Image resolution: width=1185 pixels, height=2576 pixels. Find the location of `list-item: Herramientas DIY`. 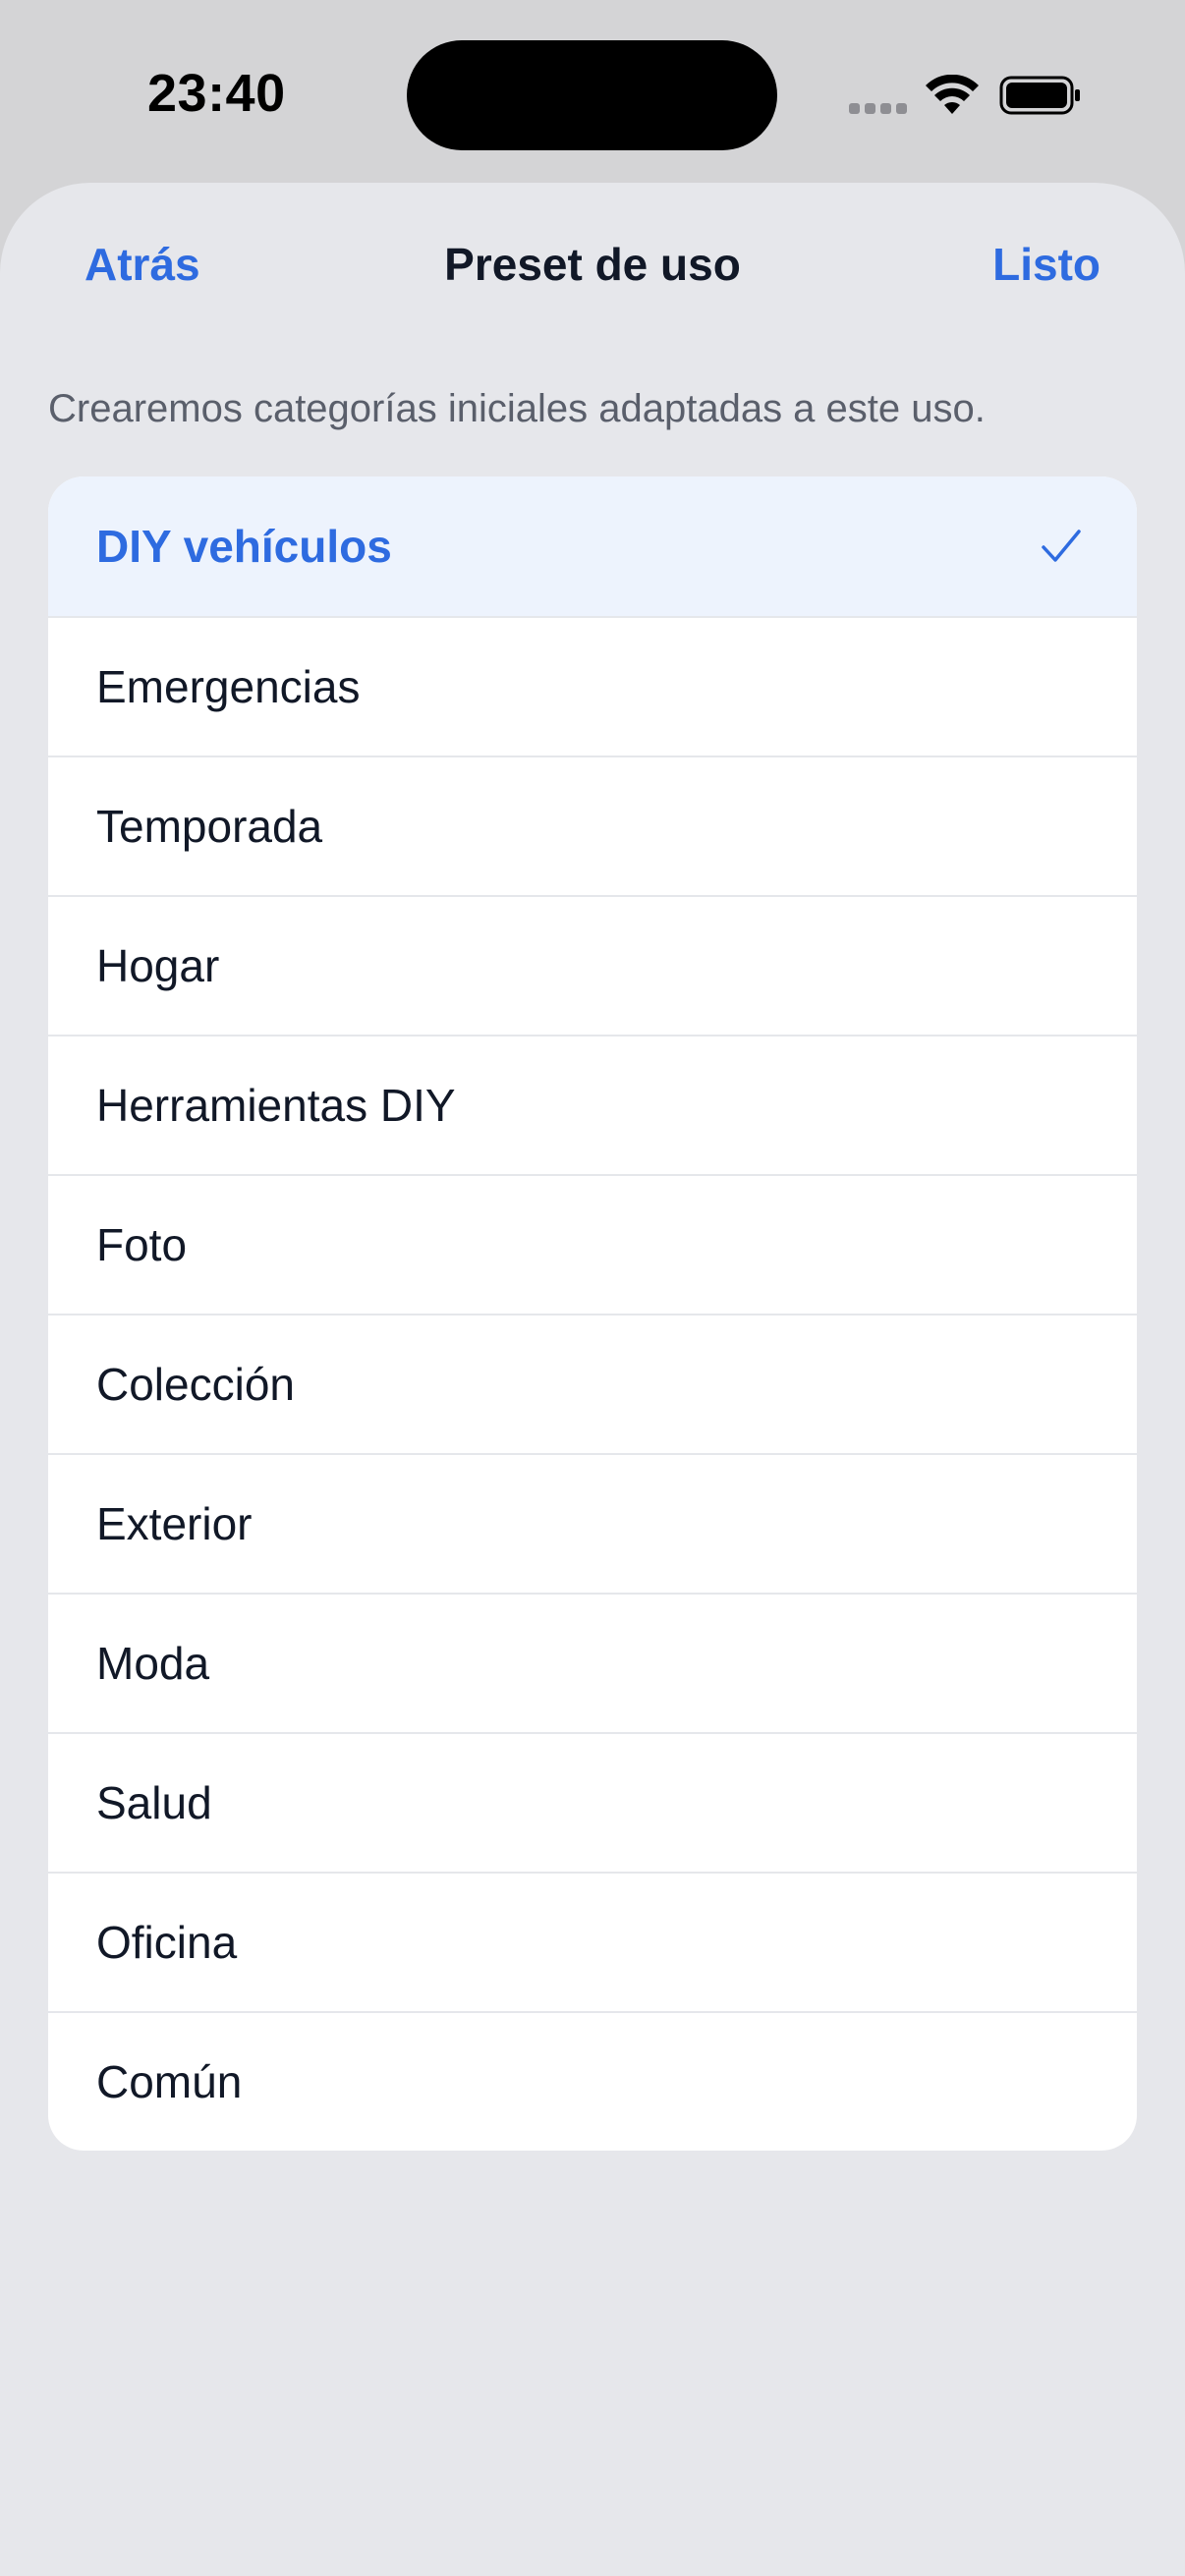

list-item: Herramientas DIY is located at coordinates (592, 1104).